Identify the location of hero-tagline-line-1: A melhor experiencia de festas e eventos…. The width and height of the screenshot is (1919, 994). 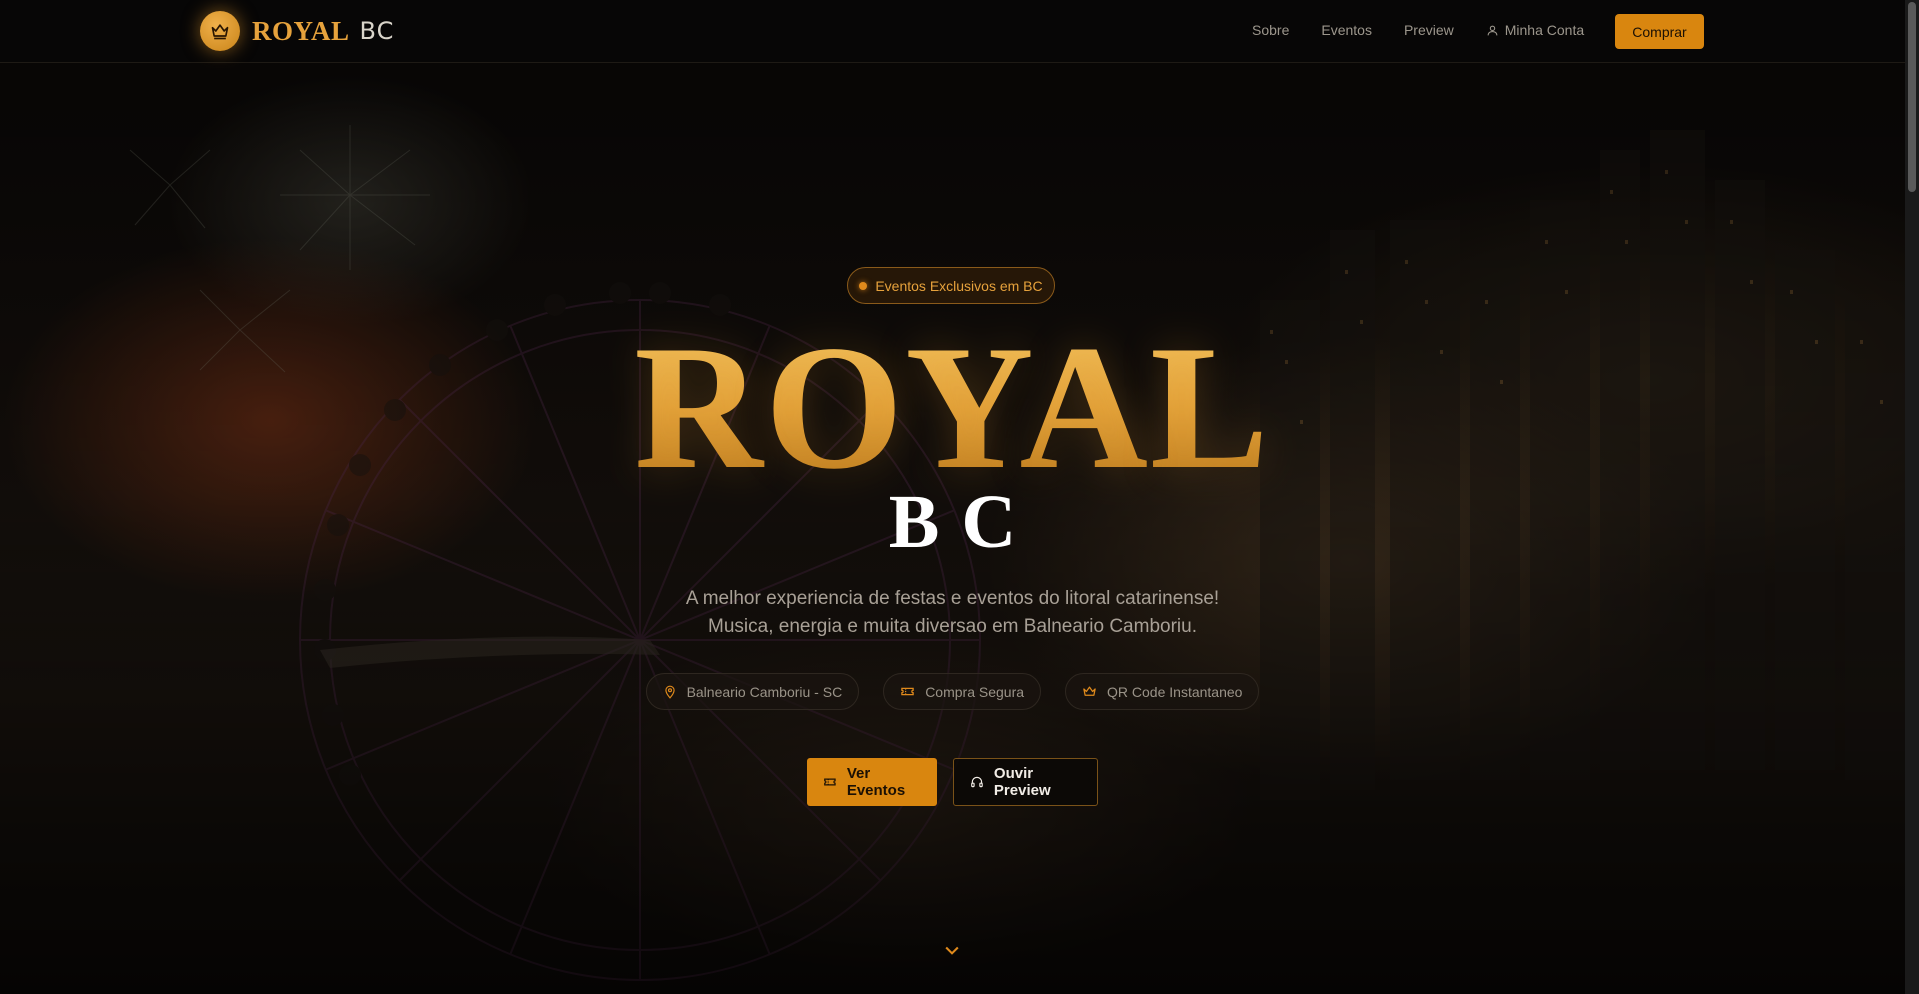
(952, 598).